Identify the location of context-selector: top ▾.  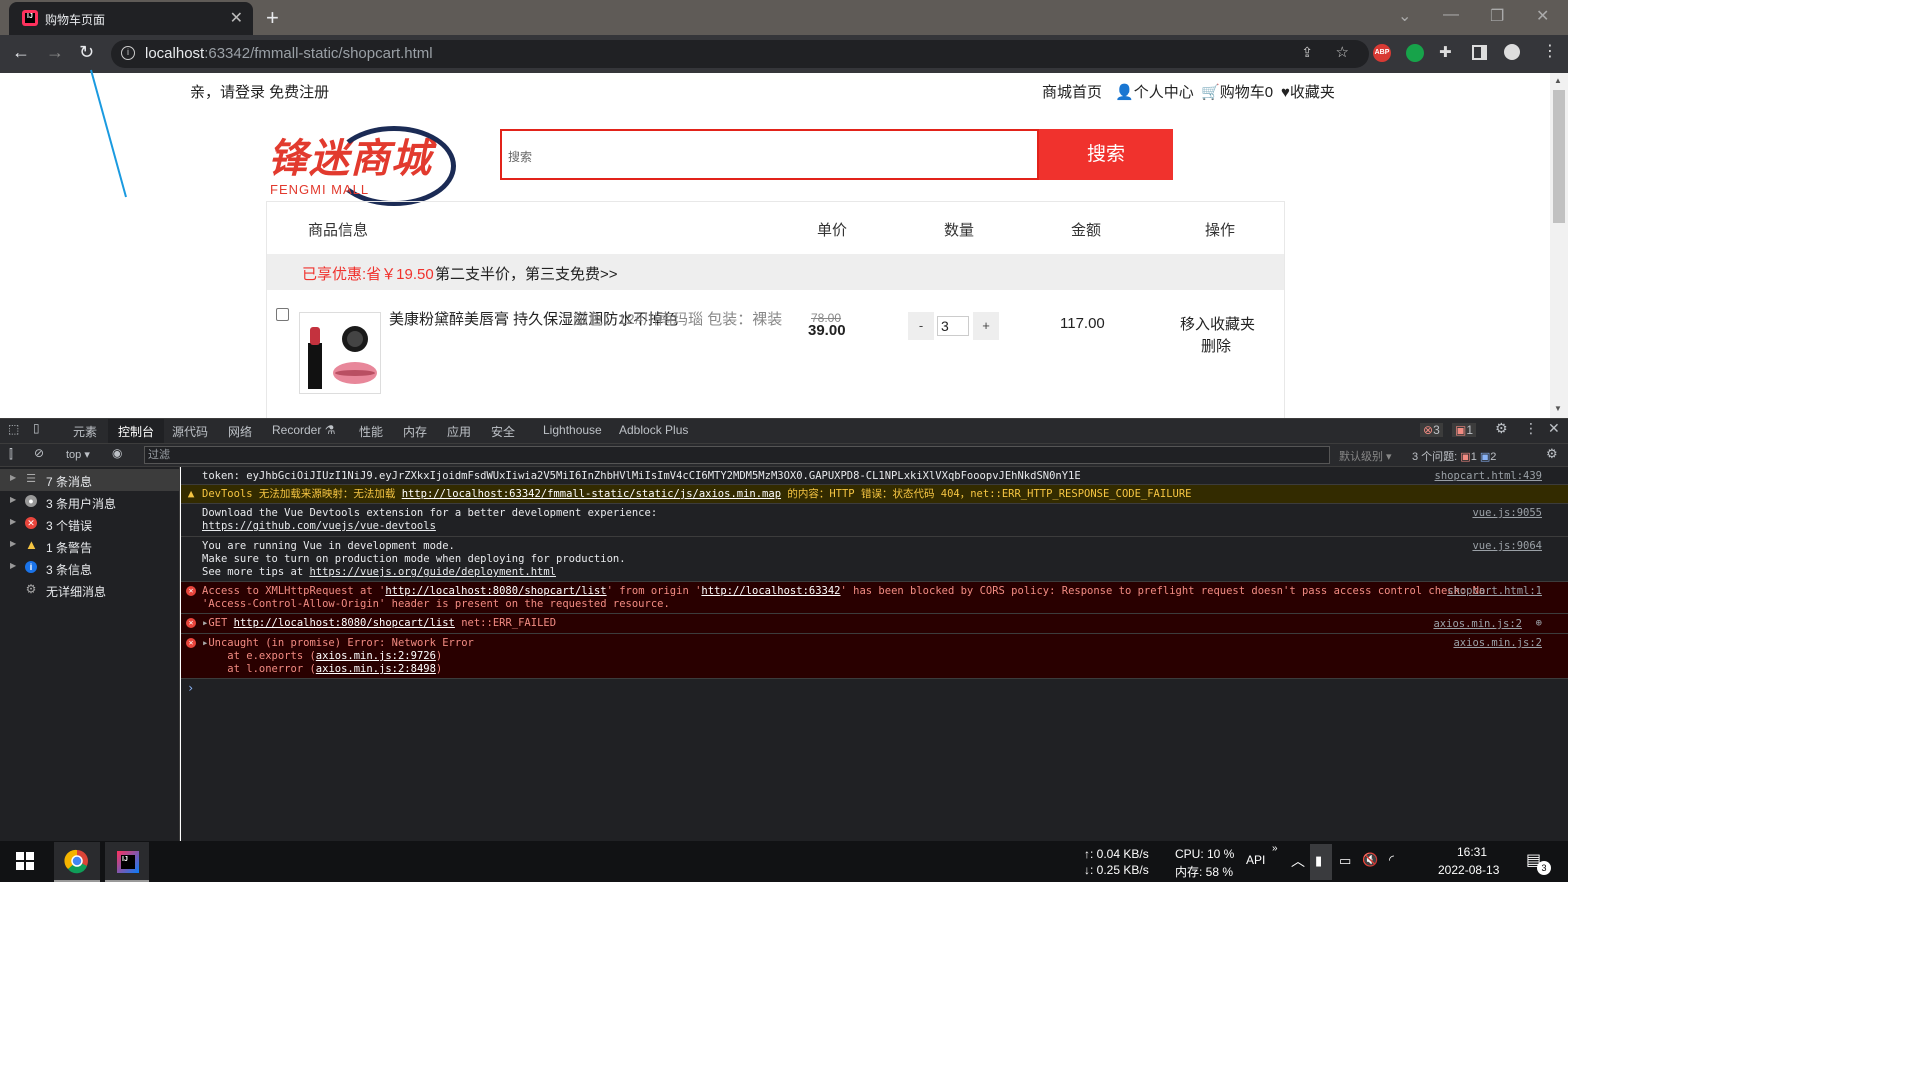
(78, 454).